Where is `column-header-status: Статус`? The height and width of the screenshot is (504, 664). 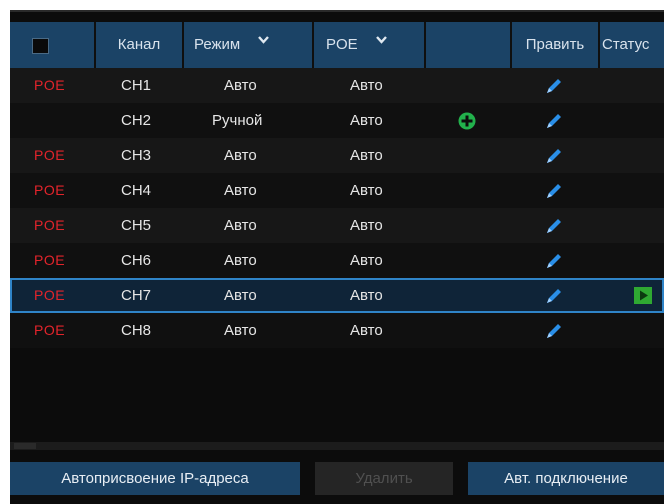
column-header-status: Статус is located at coordinates (632, 45).